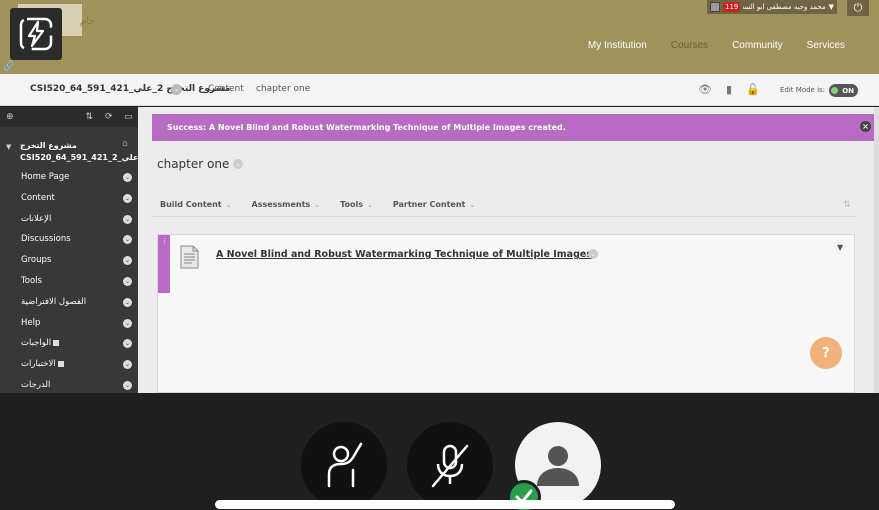  I want to click on partner-content-menu: Partner Content ⌄, so click(434, 204).